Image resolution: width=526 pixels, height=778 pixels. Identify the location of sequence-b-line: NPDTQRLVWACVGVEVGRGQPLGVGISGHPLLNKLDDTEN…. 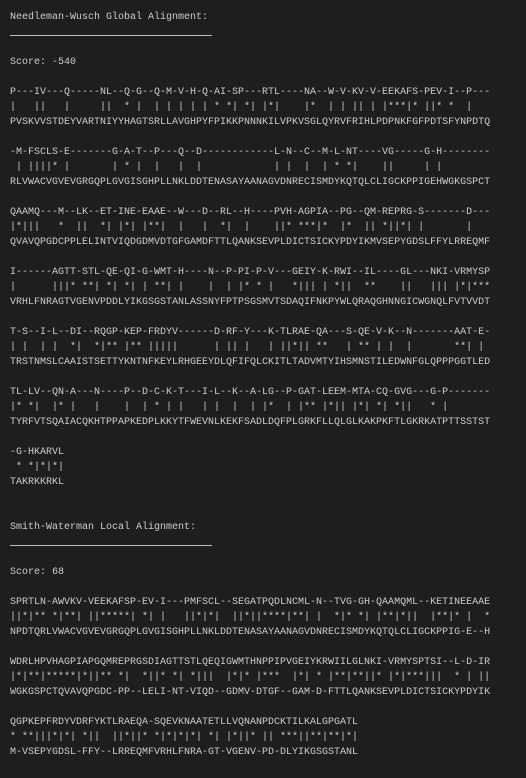
(250, 632).